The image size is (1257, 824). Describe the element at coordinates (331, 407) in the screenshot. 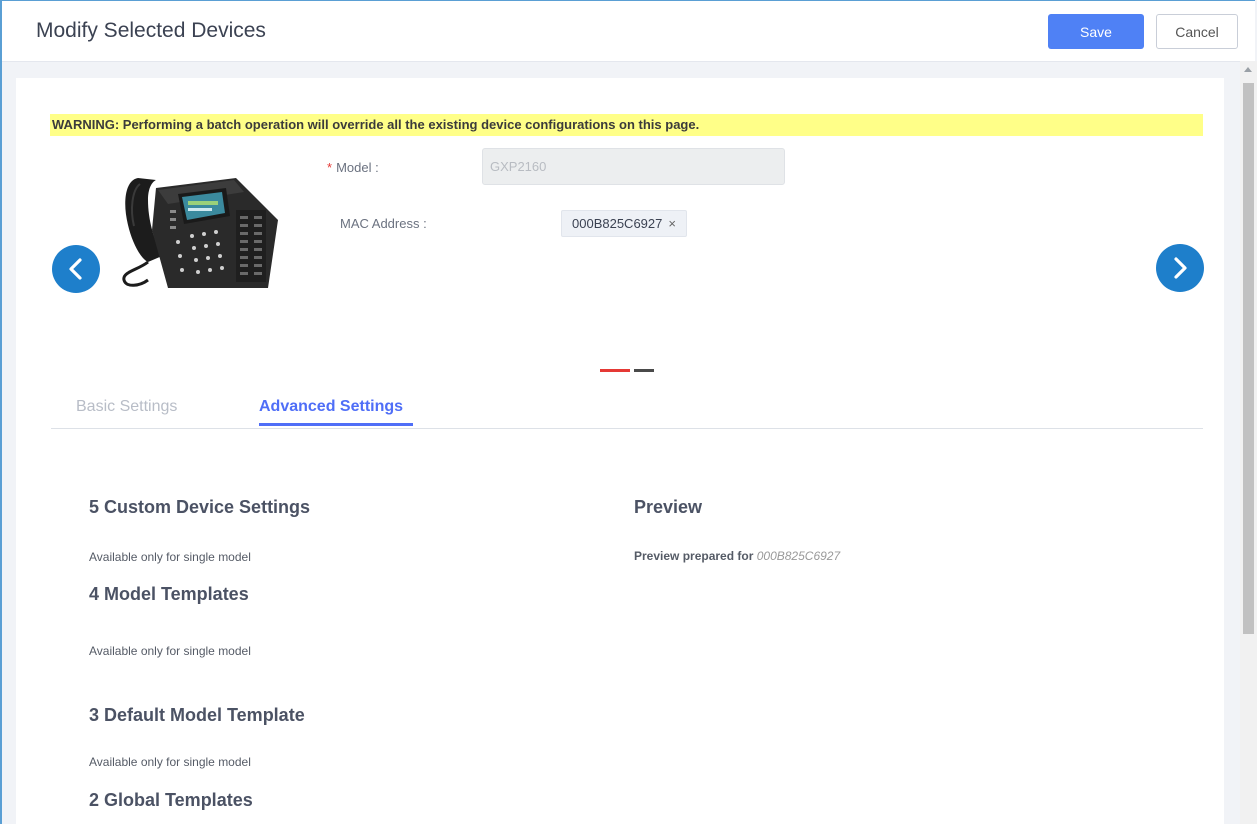

I see `tab-advanced-settings: Advanced Settings` at that location.